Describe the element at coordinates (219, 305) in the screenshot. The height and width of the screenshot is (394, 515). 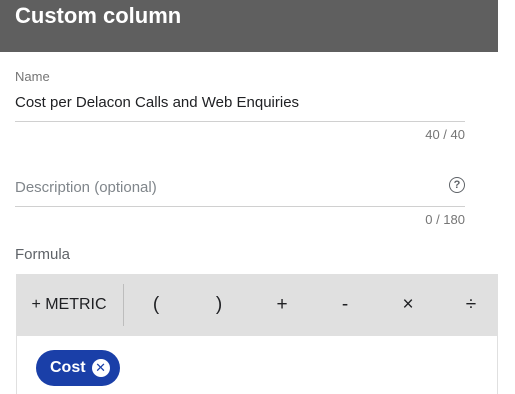
I see `close-paren-button: )` at that location.